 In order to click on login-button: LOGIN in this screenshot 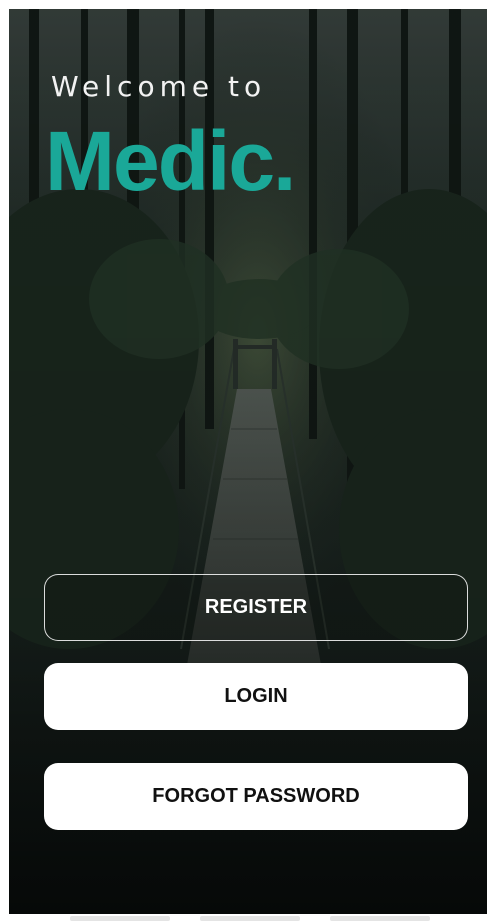, I will do `click(256, 696)`.